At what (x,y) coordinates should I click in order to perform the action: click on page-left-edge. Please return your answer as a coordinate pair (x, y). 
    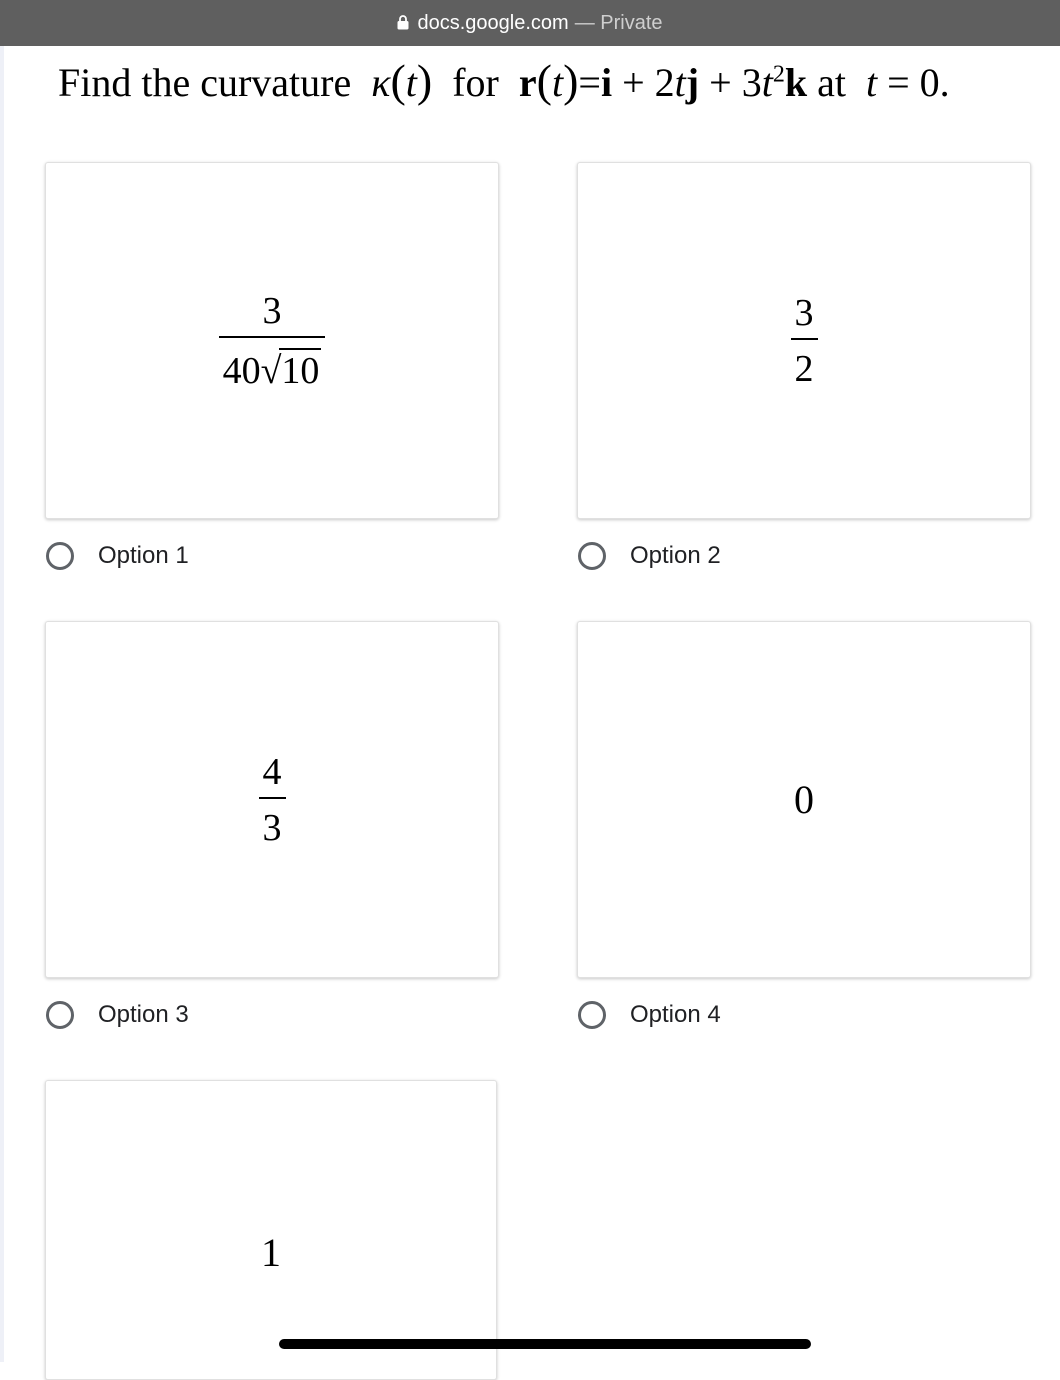
    Looking at the image, I should click on (2, 704).